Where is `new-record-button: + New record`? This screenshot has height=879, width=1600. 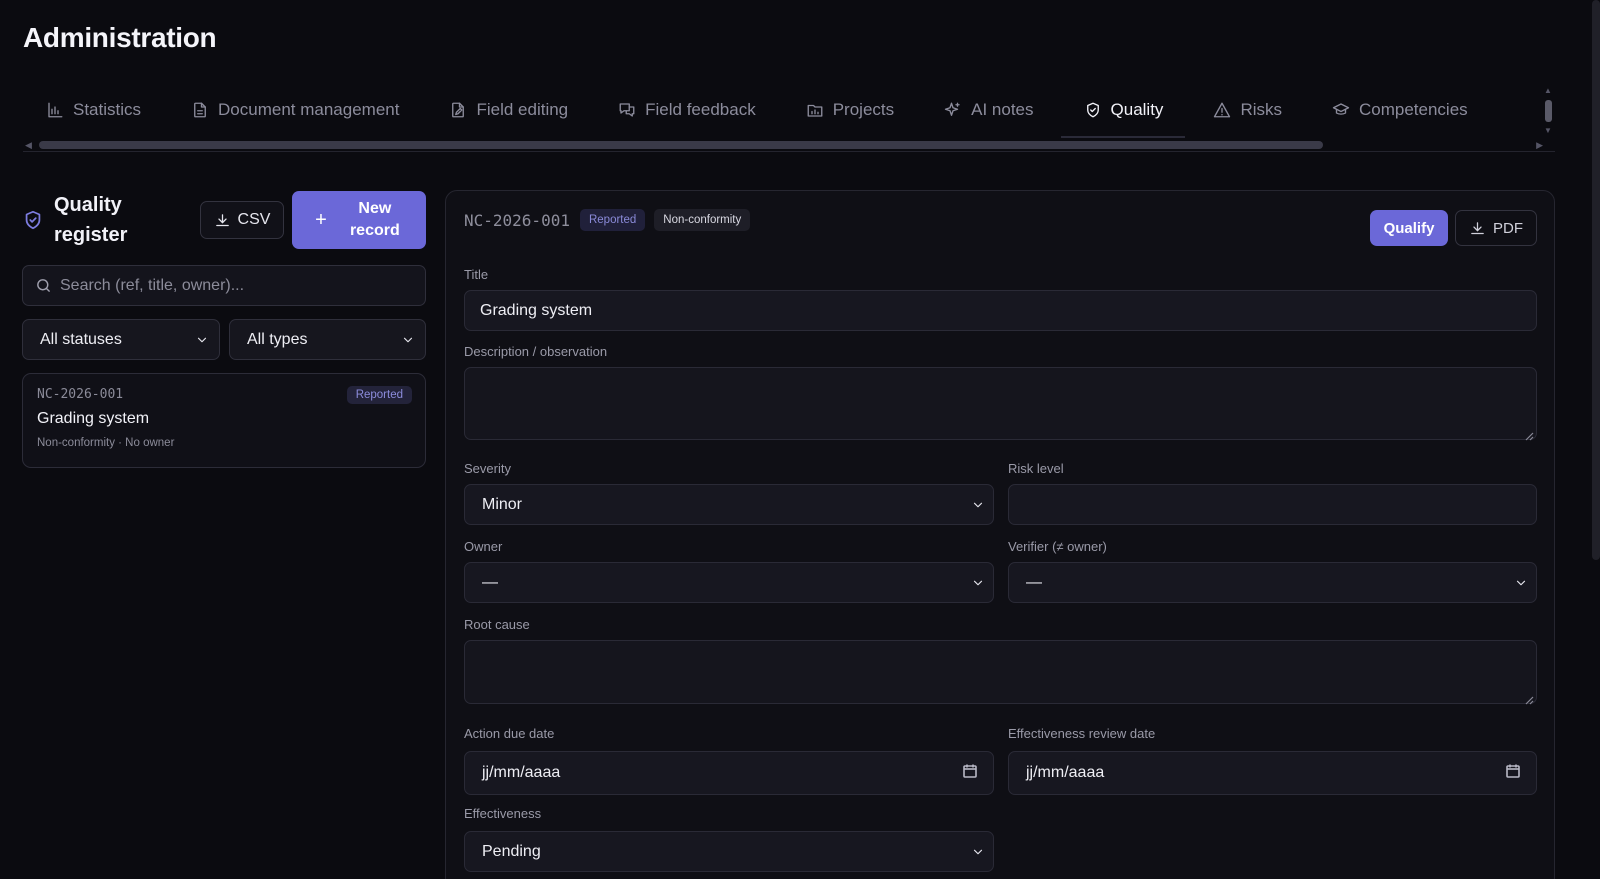 new-record-button: + New record is located at coordinates (359, 220).